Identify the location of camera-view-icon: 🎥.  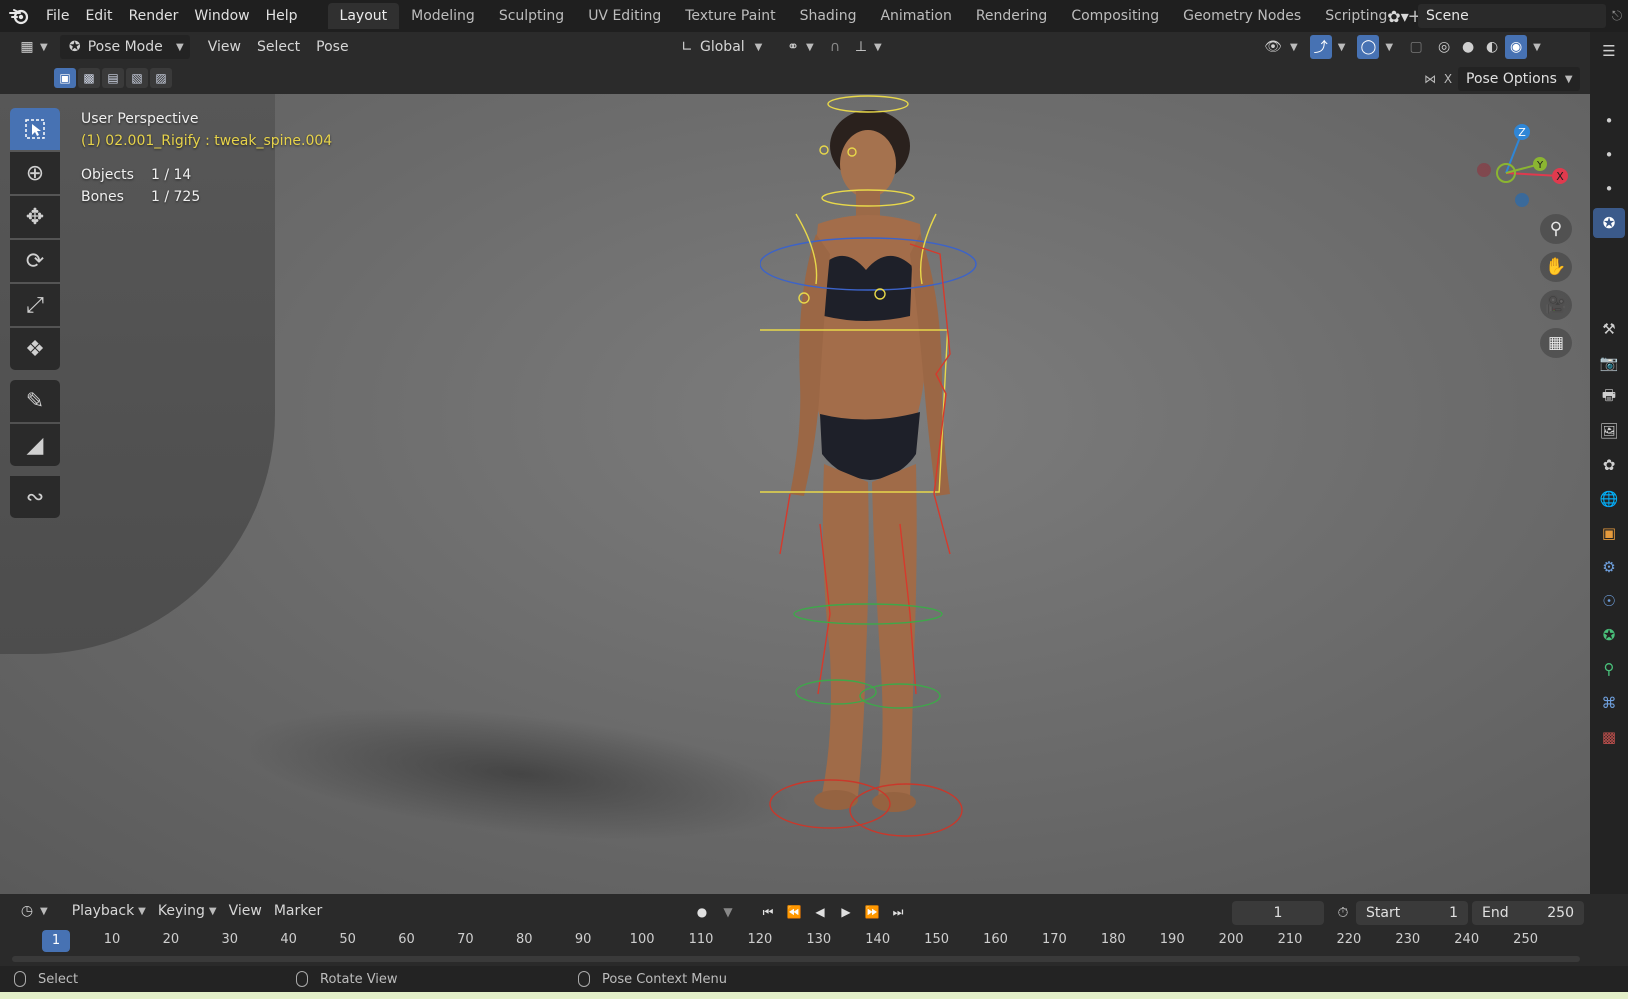
(1556, 305).